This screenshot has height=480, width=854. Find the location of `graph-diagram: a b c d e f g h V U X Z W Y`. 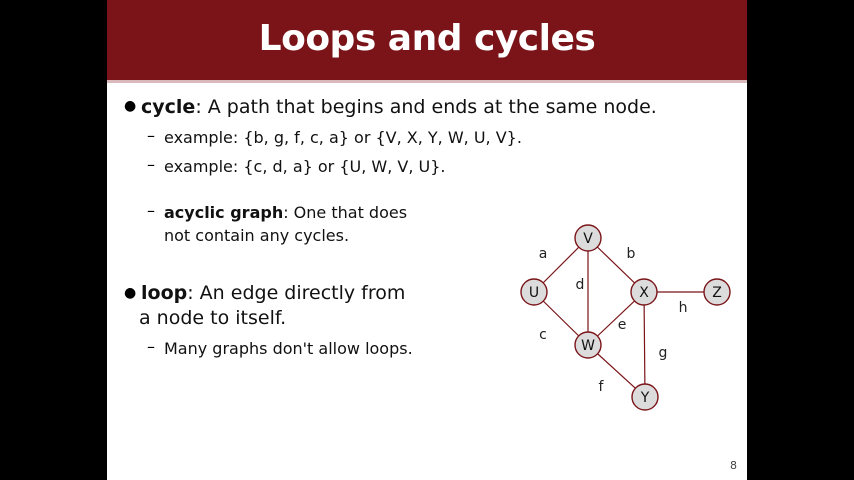

graph-diagram: a b c d e f g h V U X Z W Y is located at coordinates (625, 317).